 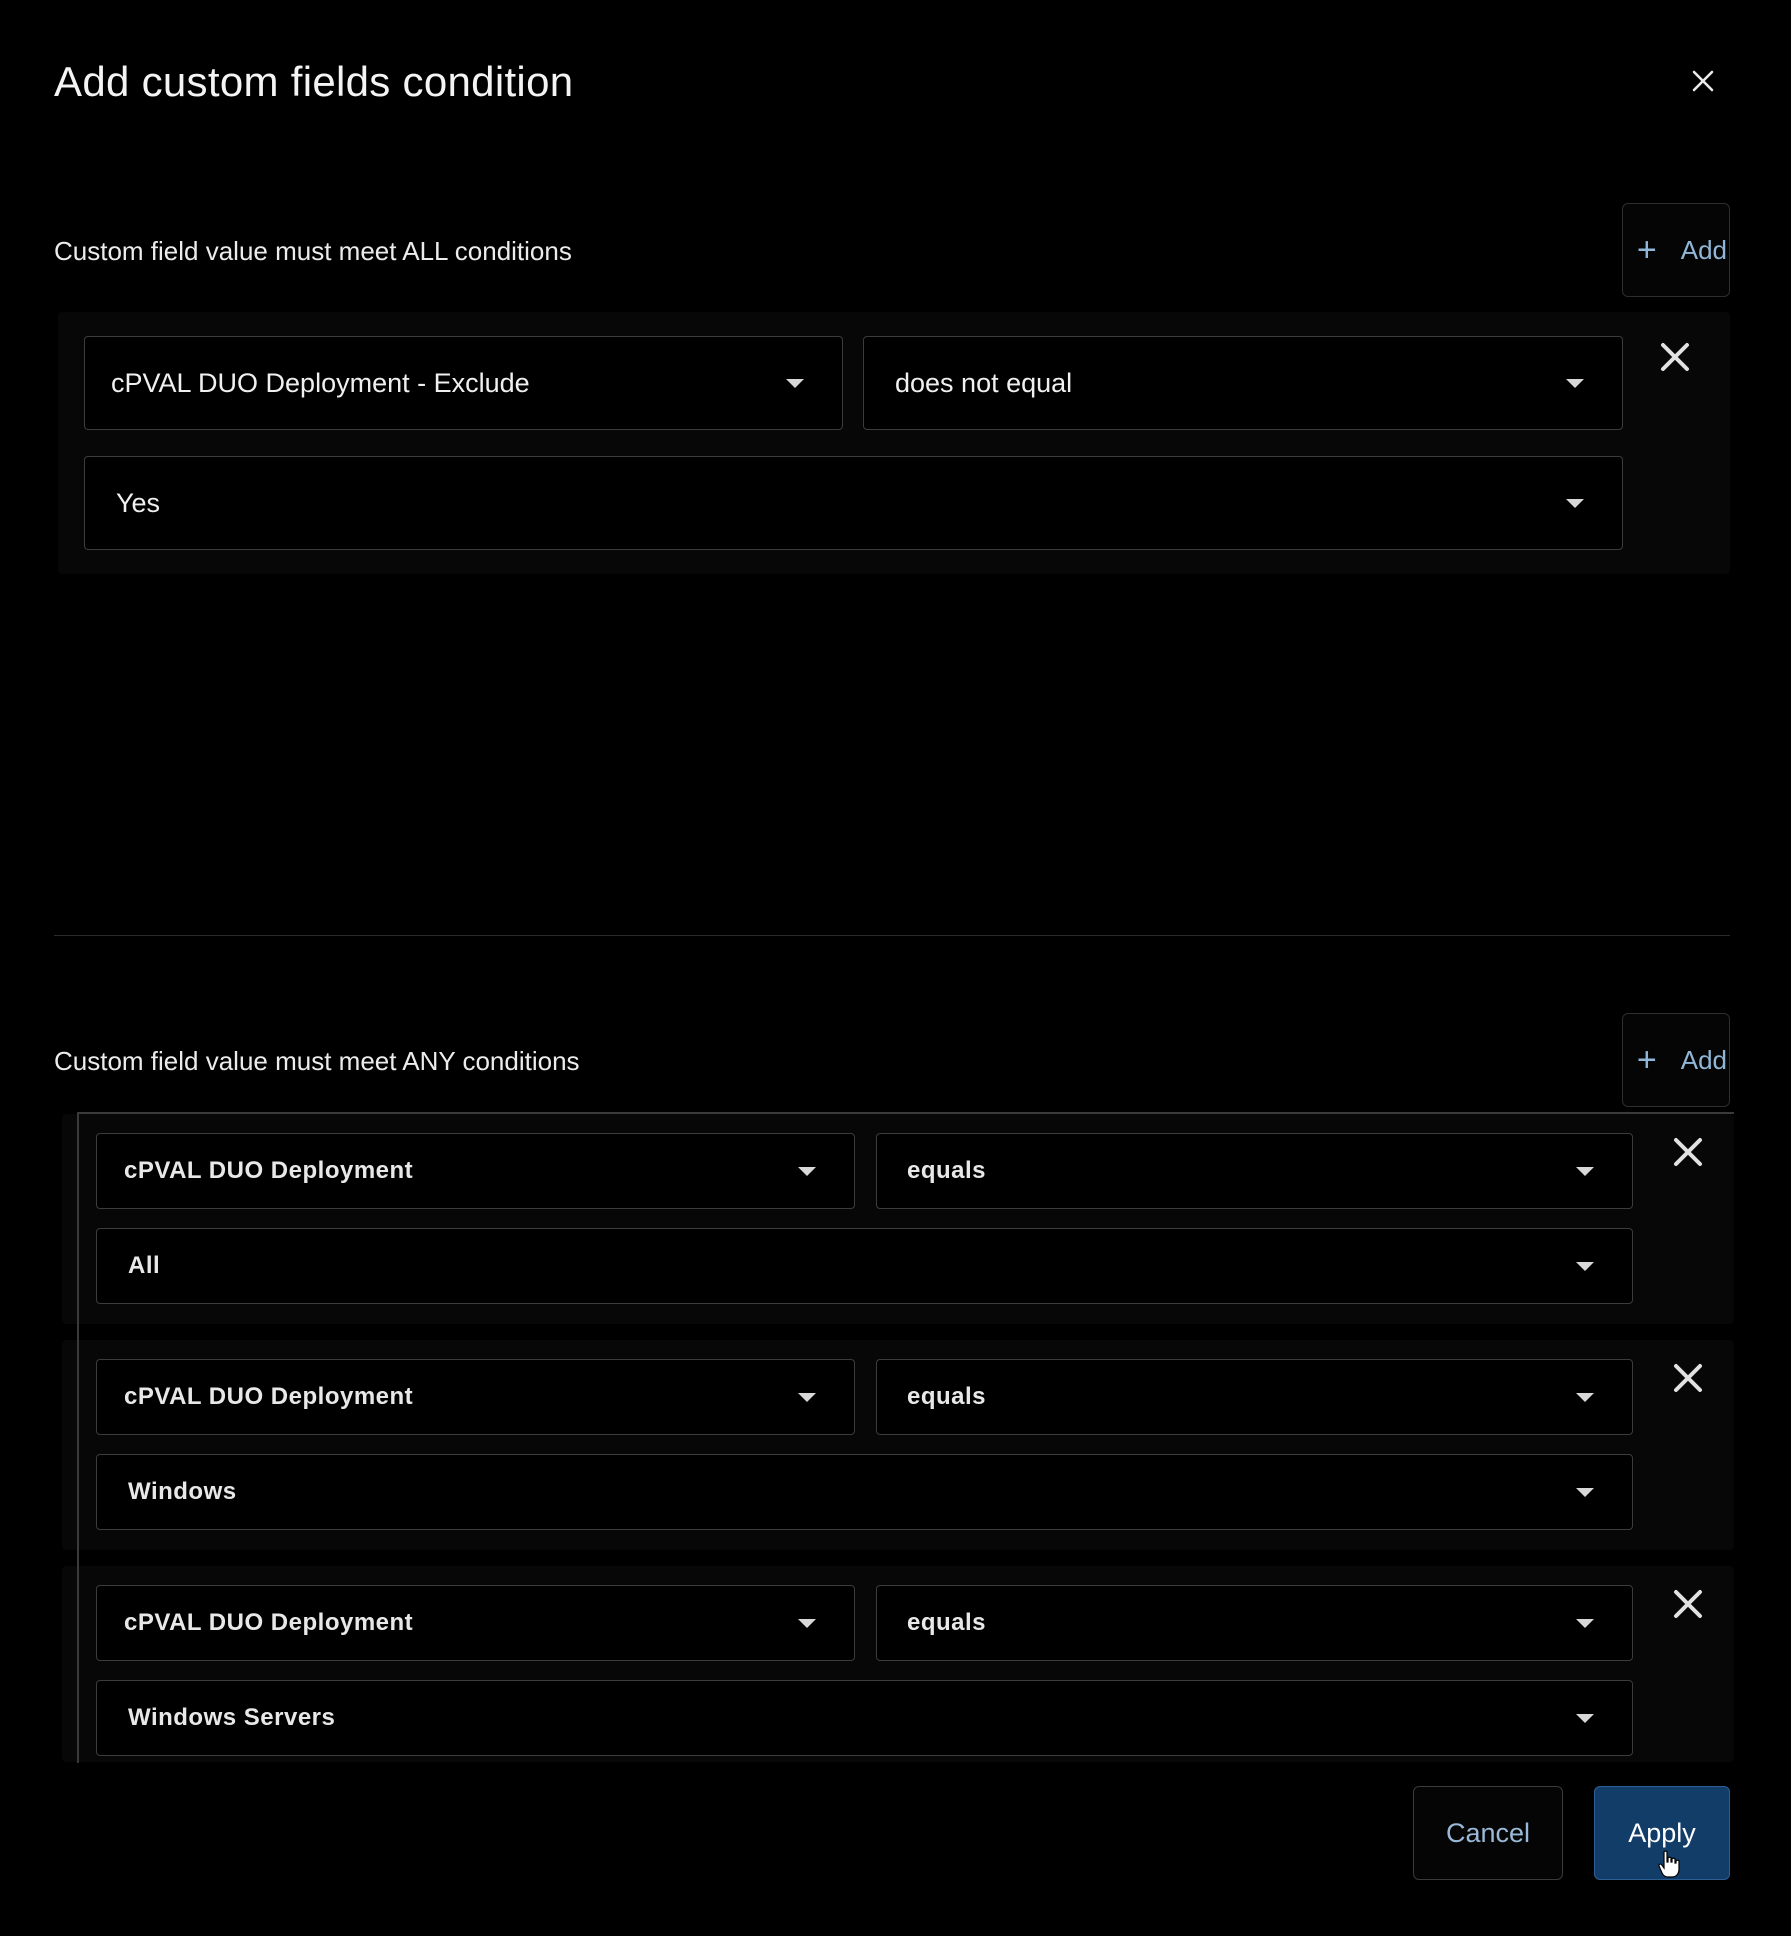 What do you see at coordinates (182, 1491) in the screenshot?
I see `value-select-value: Windows` at bounding box center [182, 1491].